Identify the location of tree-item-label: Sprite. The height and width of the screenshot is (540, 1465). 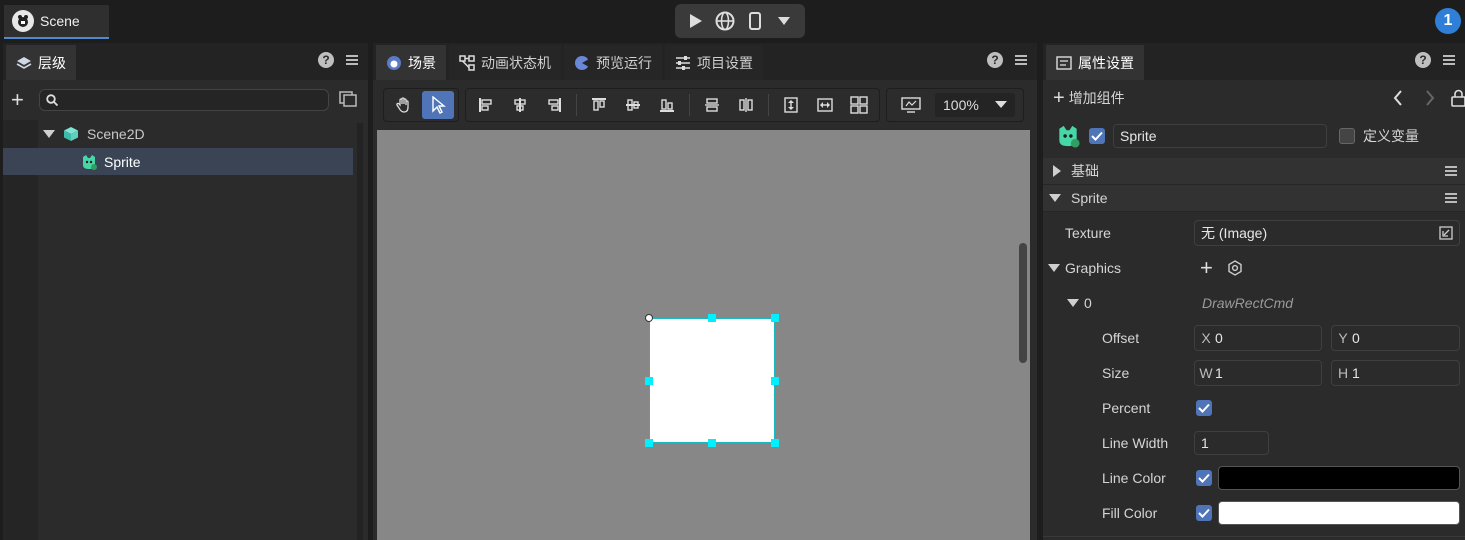
(122, 161).